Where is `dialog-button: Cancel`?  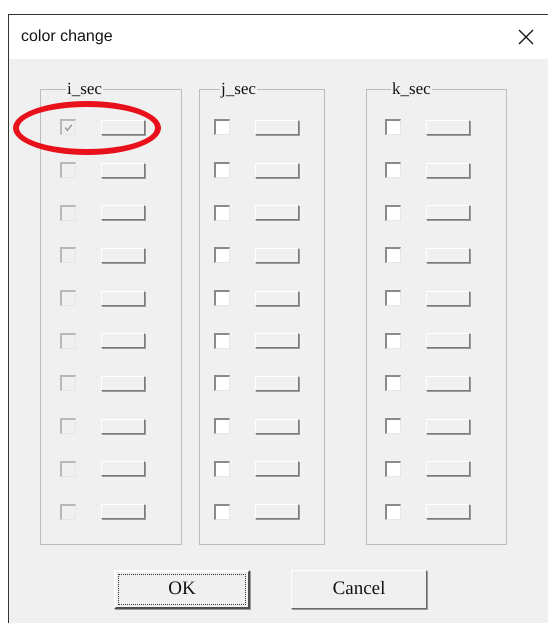 dialog-button: Cancel is located at coordinates (359, 589).